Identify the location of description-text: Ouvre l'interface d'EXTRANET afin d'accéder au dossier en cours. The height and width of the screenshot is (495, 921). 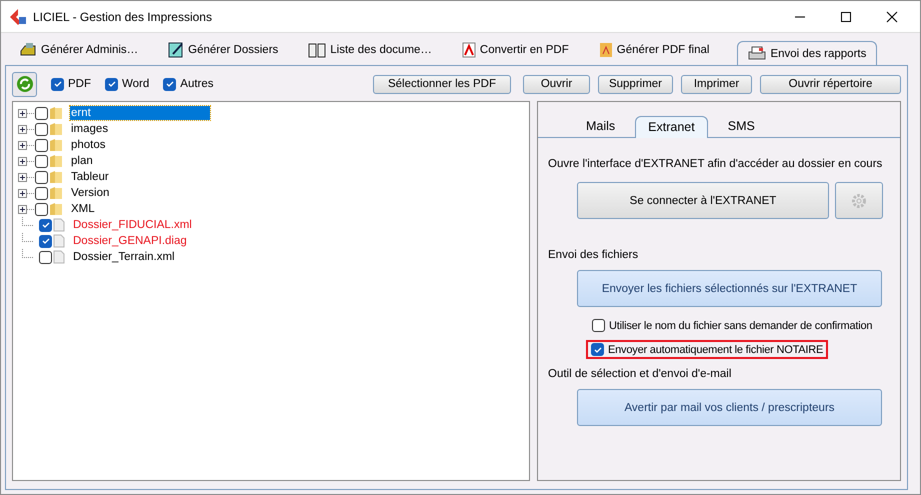
(716, 164).